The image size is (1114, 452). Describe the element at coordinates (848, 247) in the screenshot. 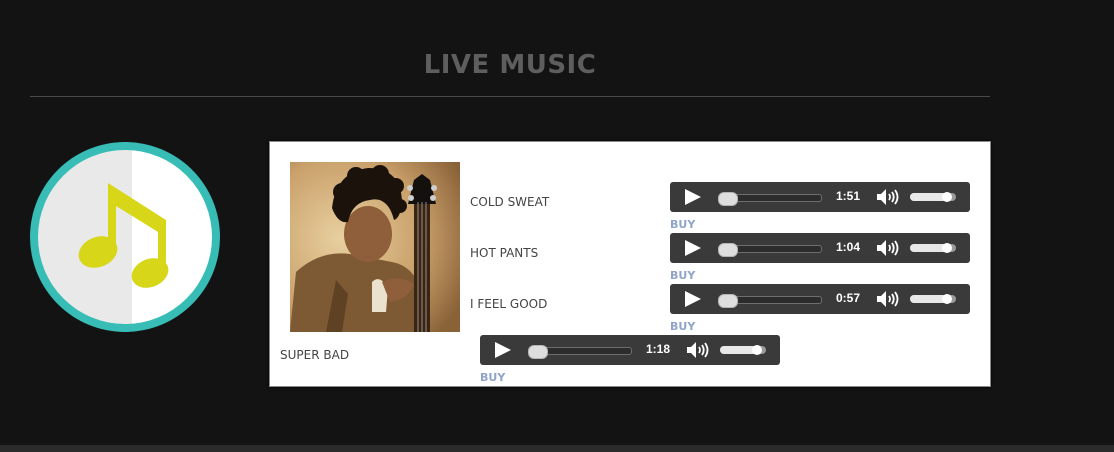

I see `track-time: 1:04` at that location.